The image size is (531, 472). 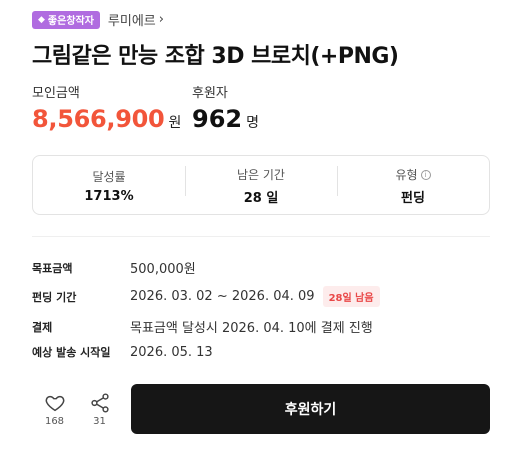 What do you see at coordinates (351, 296) in the screenshot?
I see `remaining-days-badge: 28일 남음` at bounding box center [351, 296].